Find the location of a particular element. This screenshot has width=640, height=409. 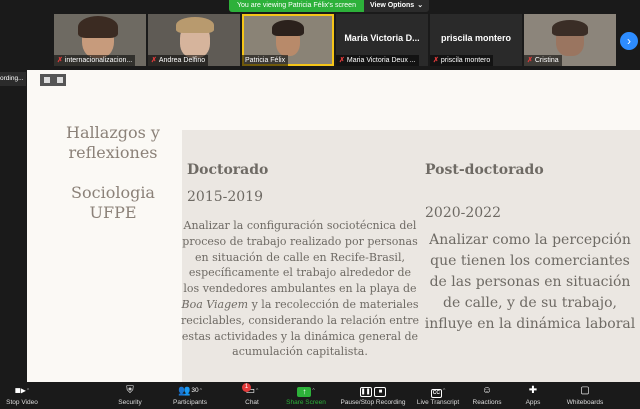

column-heading-doctorado: Doctorado is located at coordinates (228, 170).